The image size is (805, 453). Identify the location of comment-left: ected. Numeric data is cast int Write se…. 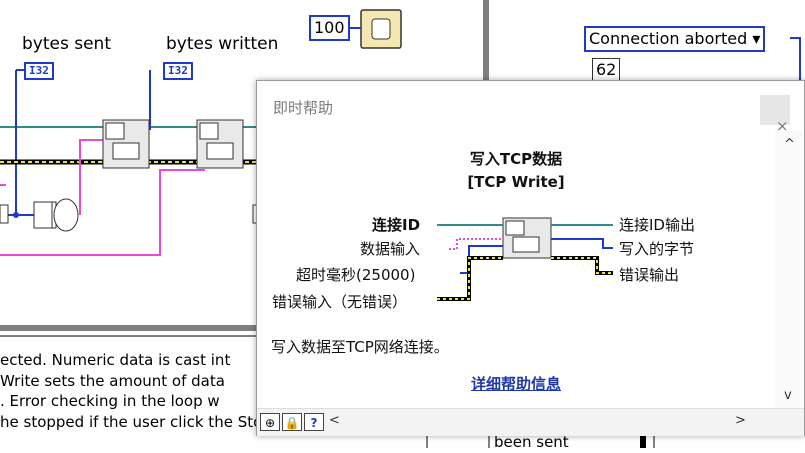
(129, 391).